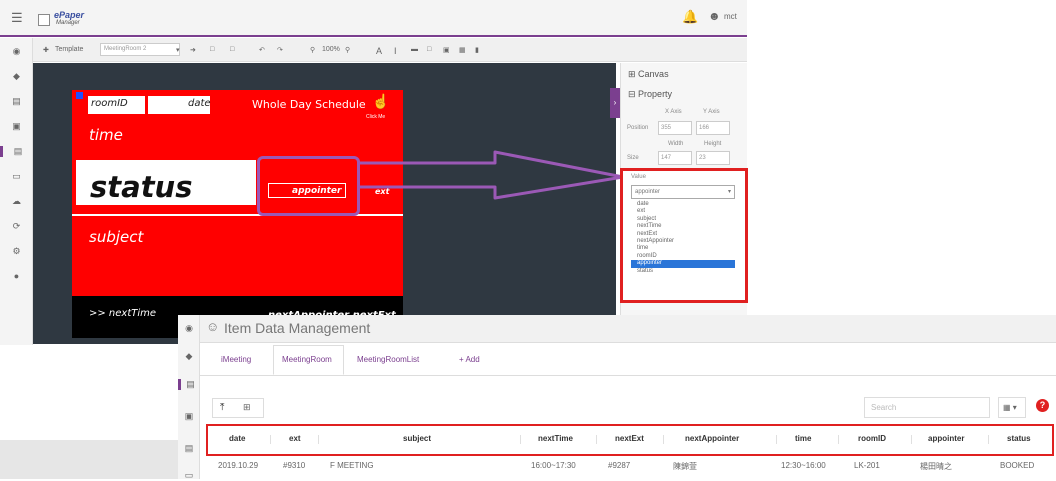 The height and width of the screenshot is (481, 1056). What do you see at coordinates (1019, 438) in the screenshot?
I see `column-header-status: status` at bounding box center [1019, 438].